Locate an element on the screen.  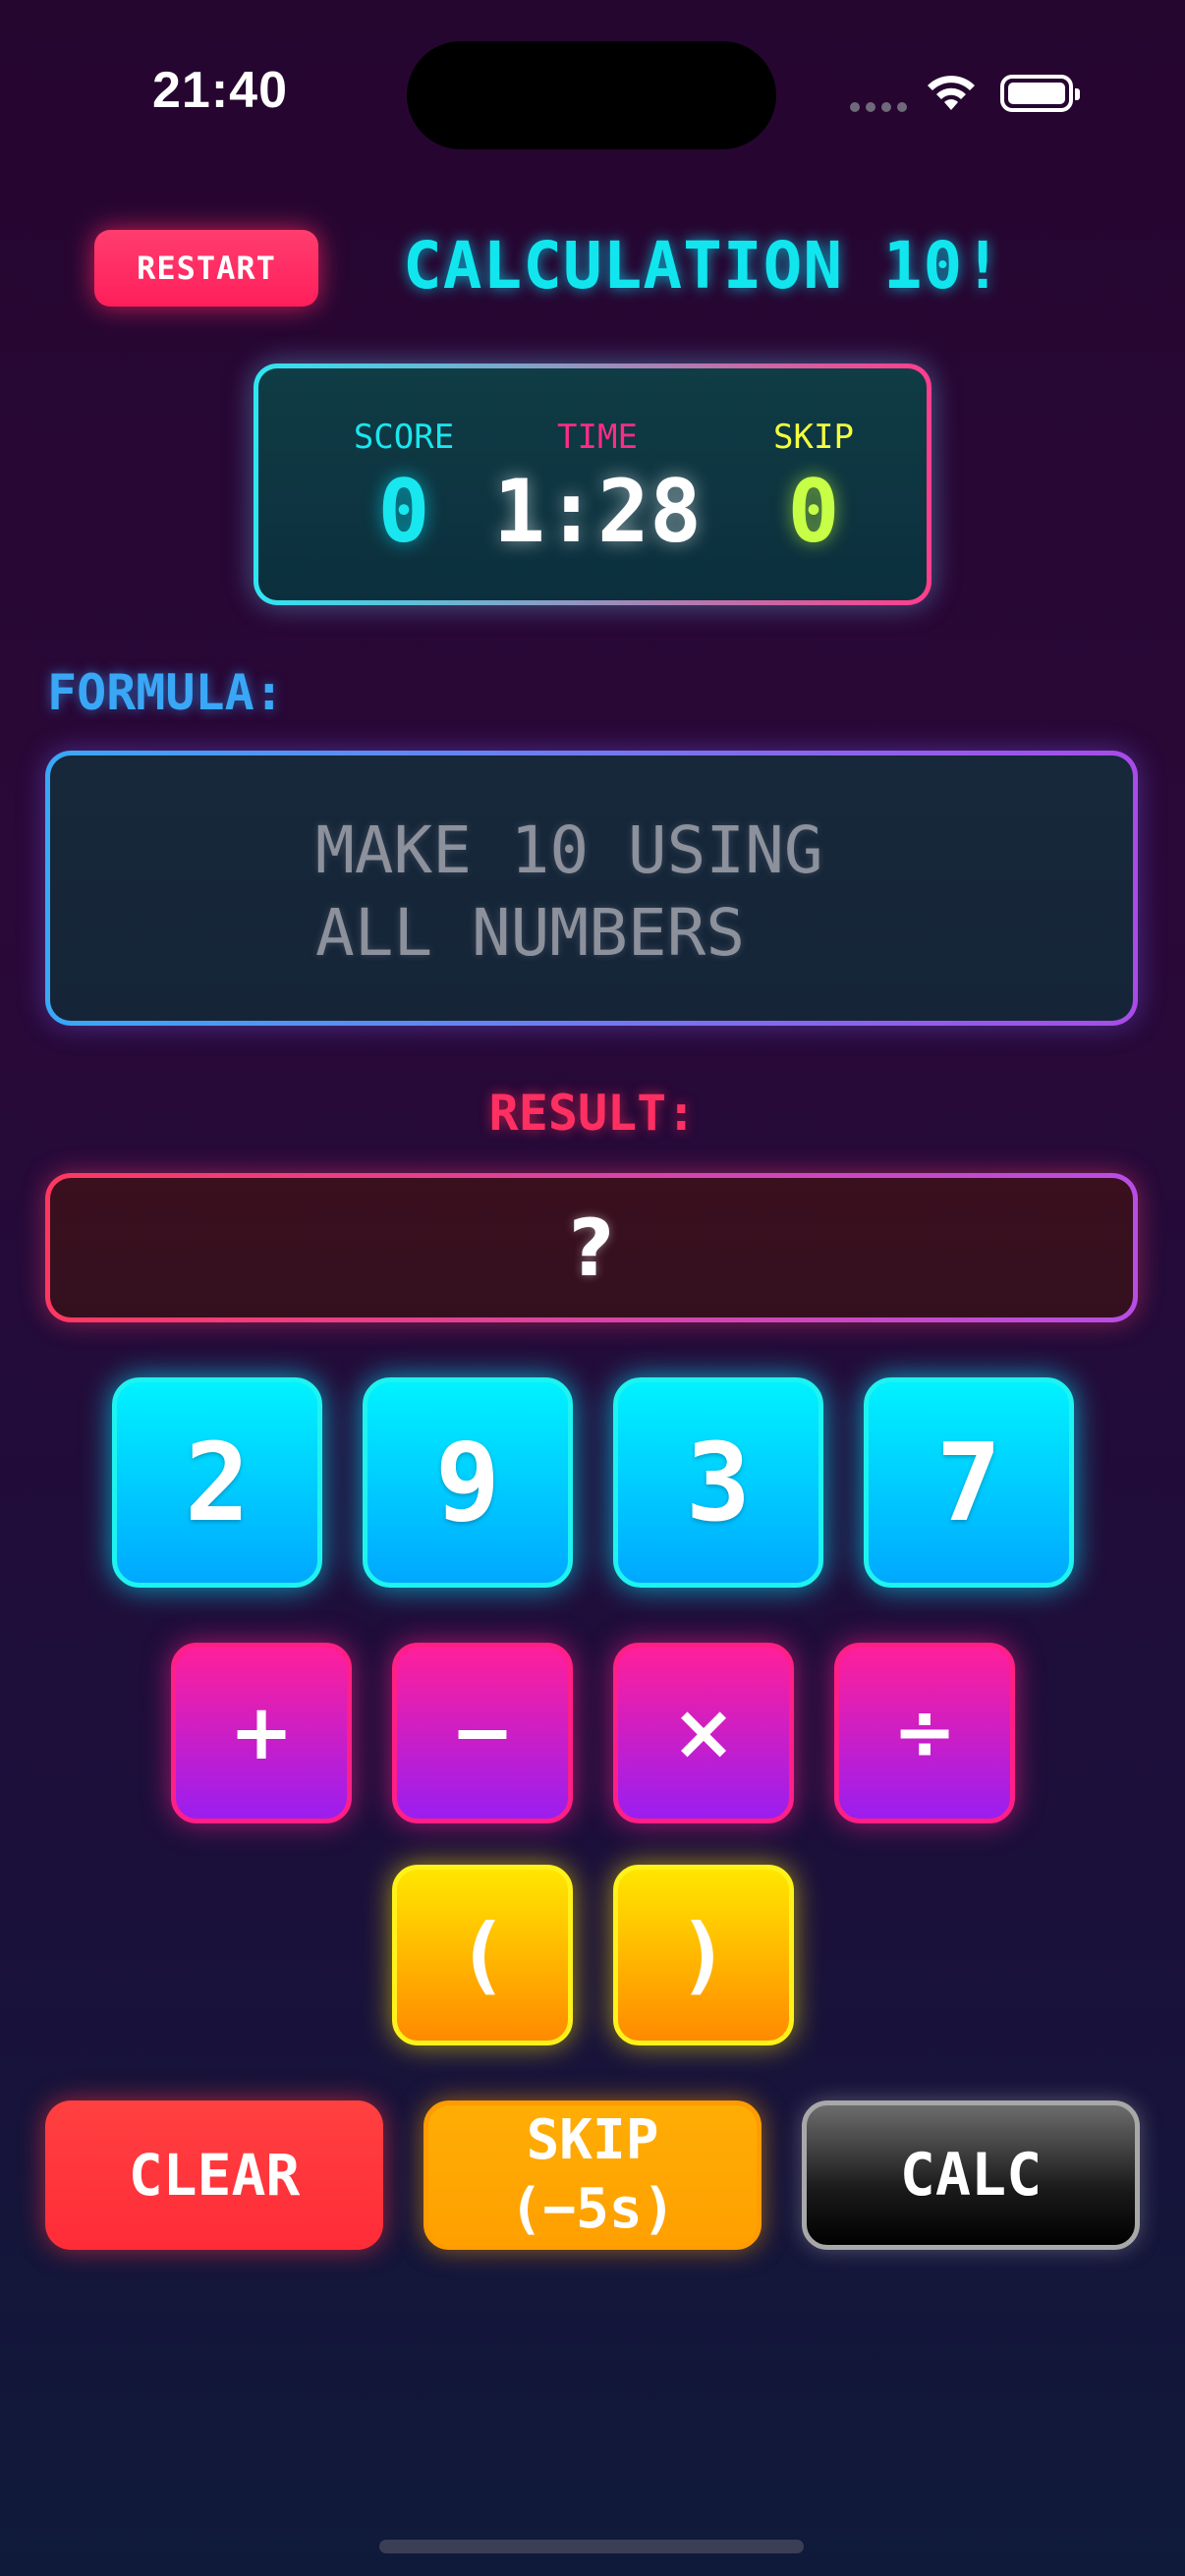
home-indicator is located at coordinates (592, 2546).